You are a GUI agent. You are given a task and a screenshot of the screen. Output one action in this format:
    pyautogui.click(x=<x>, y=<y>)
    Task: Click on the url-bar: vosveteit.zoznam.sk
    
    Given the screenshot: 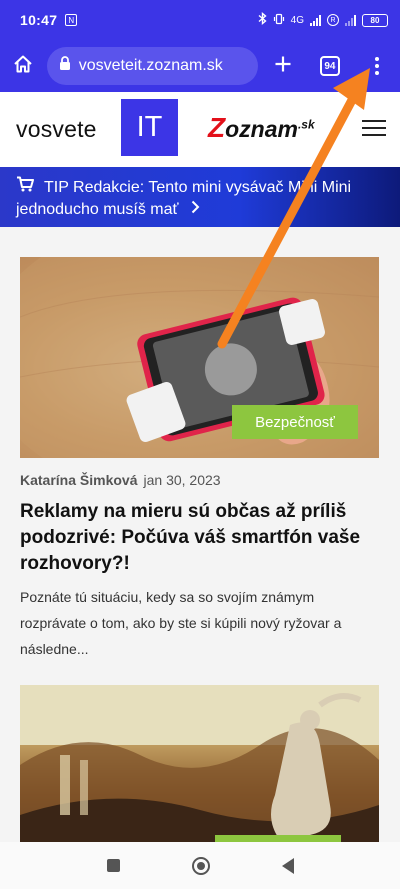 What is the action you would take?
    pyautogui.click(x=152, y=66)
    